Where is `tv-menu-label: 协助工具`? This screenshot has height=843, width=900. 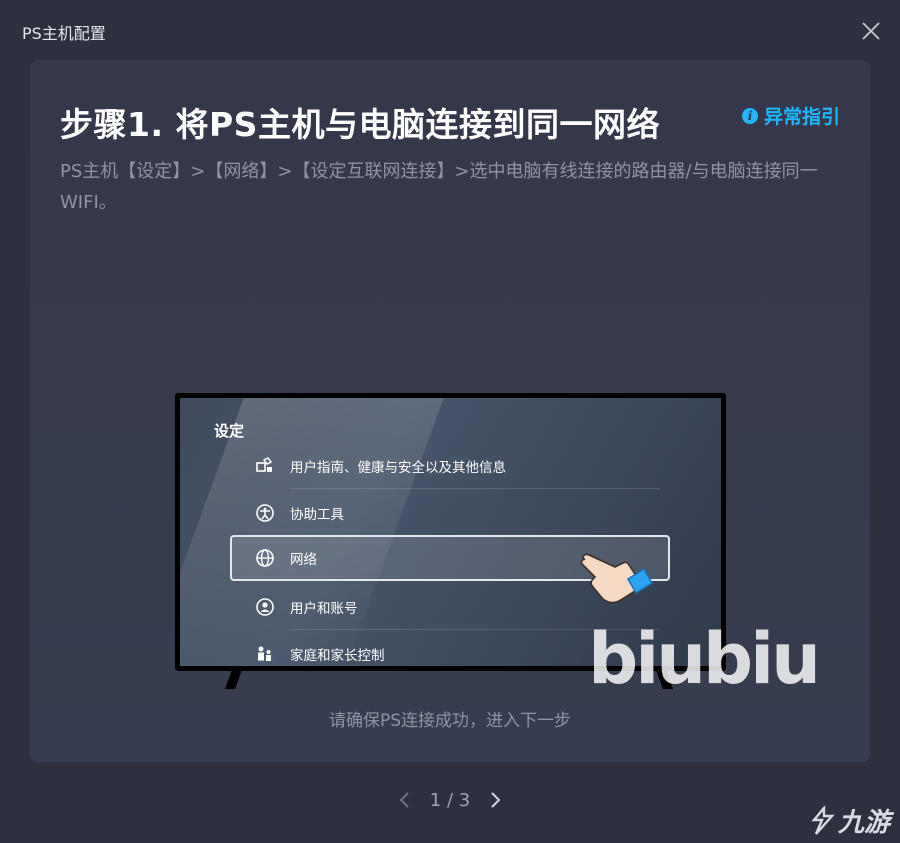 tv-menu-label: 协助工具 is located at coordinates (317, 515).